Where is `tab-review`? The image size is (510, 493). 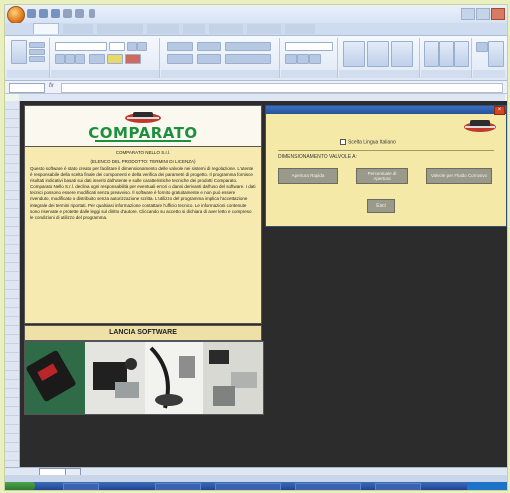 tab-review is located at coordinates (226, 29).